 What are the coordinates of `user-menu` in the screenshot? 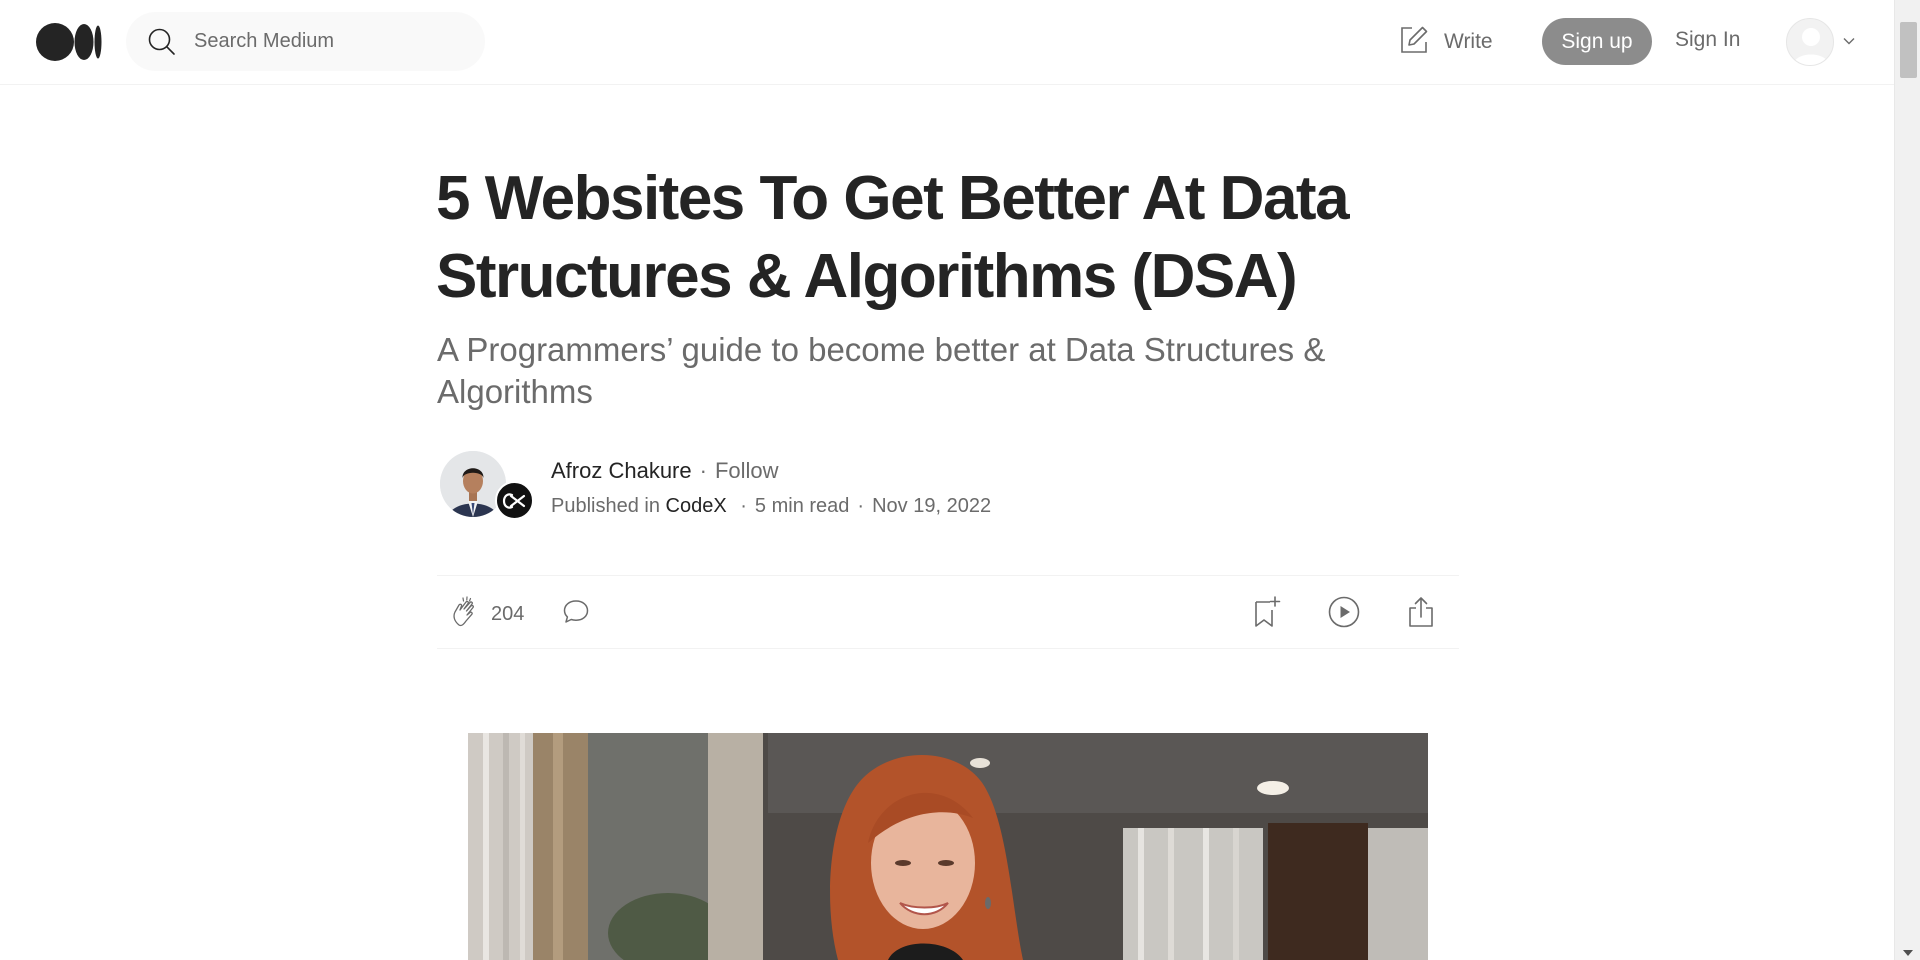 It's located at (1821, 42).